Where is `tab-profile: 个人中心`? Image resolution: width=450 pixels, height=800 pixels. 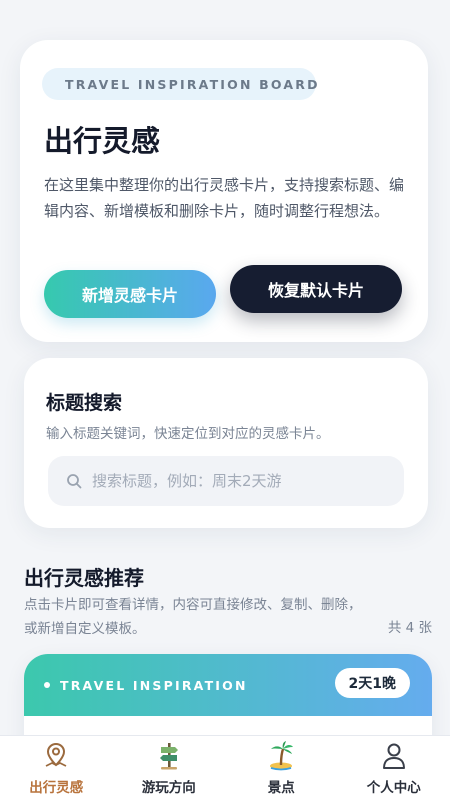 tab-profile: 个人中心 is located at coordinates (394, 768).